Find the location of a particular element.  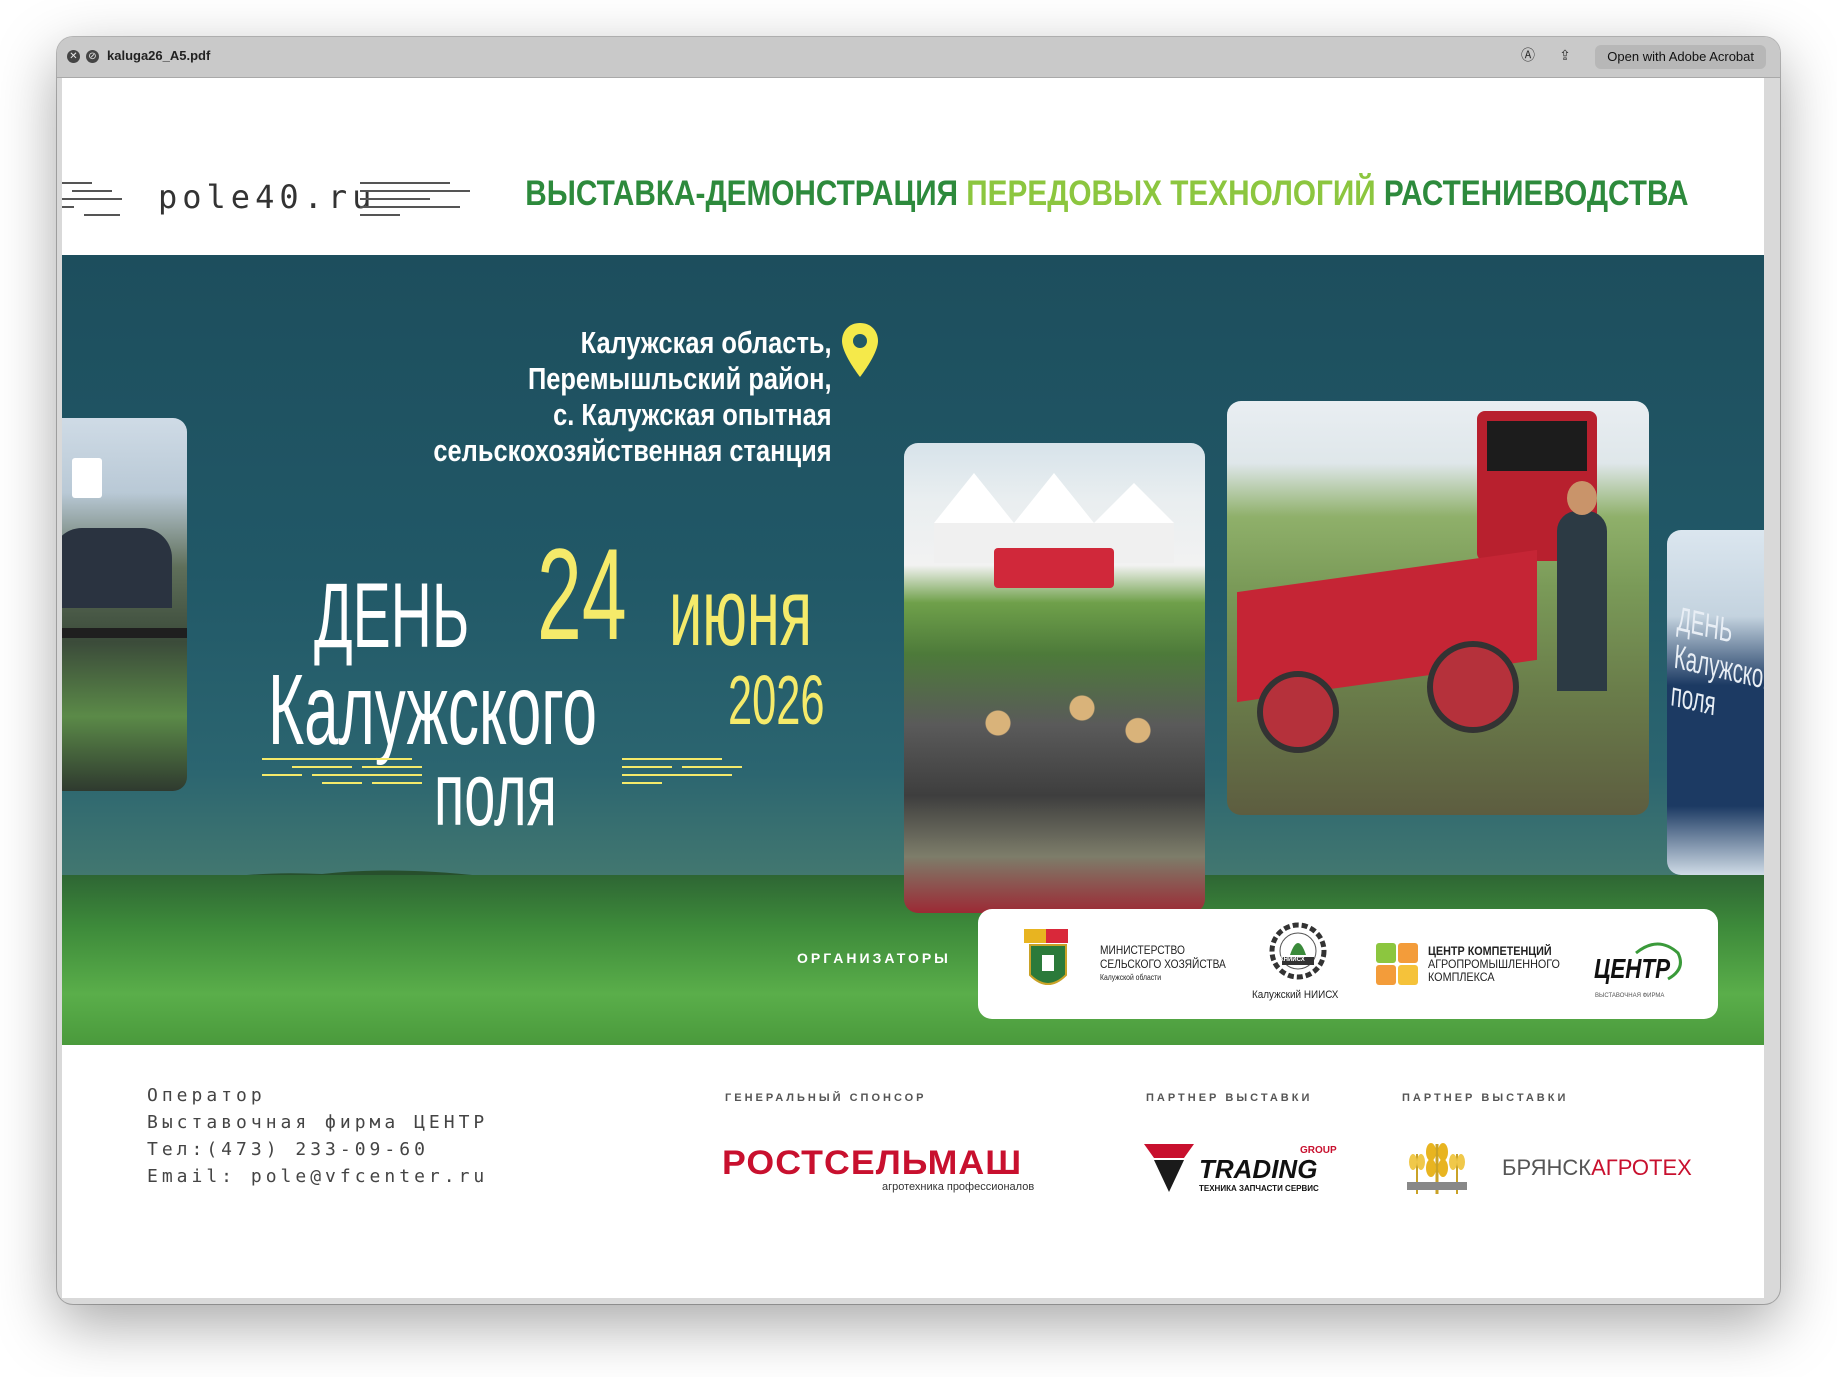

close-icon: ✕ is located at coordinates (73, 56).